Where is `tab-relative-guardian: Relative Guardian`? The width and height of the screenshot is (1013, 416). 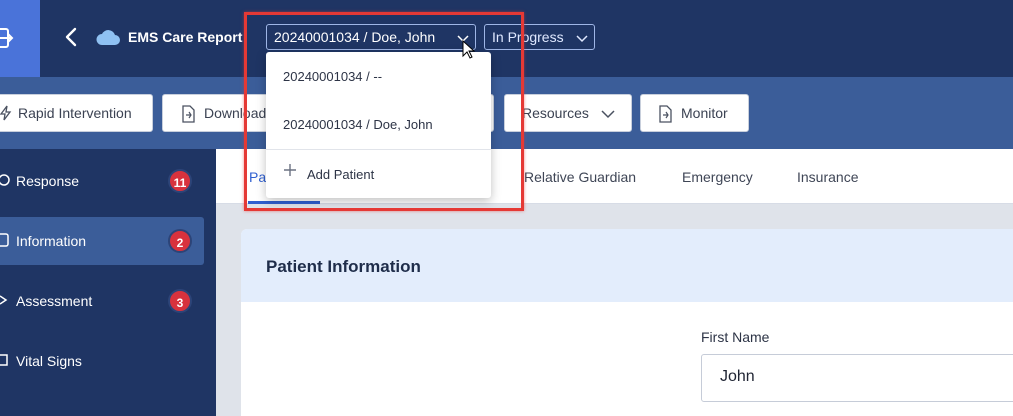
tab-relative-guardian: Relative Guardian is located at coordinates (580, 177).